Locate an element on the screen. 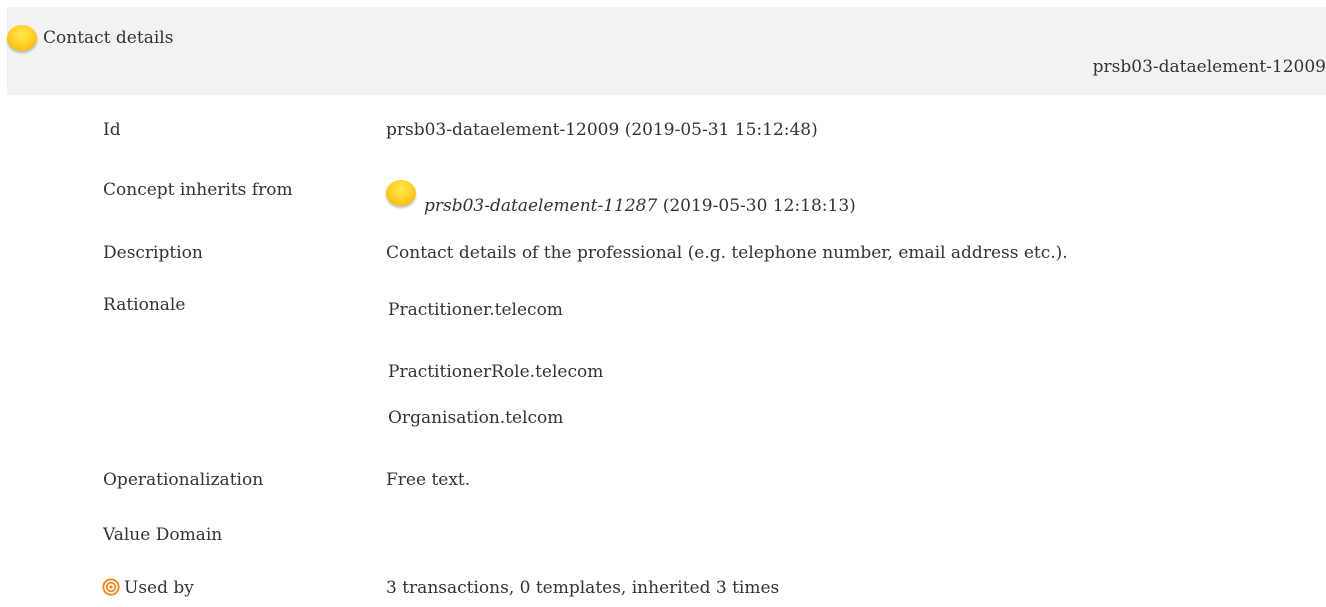 This screenshot has height=607, width=1326. concept-header-id: prsb03-dataelement-12009 is located at coordinates (1209, 67).